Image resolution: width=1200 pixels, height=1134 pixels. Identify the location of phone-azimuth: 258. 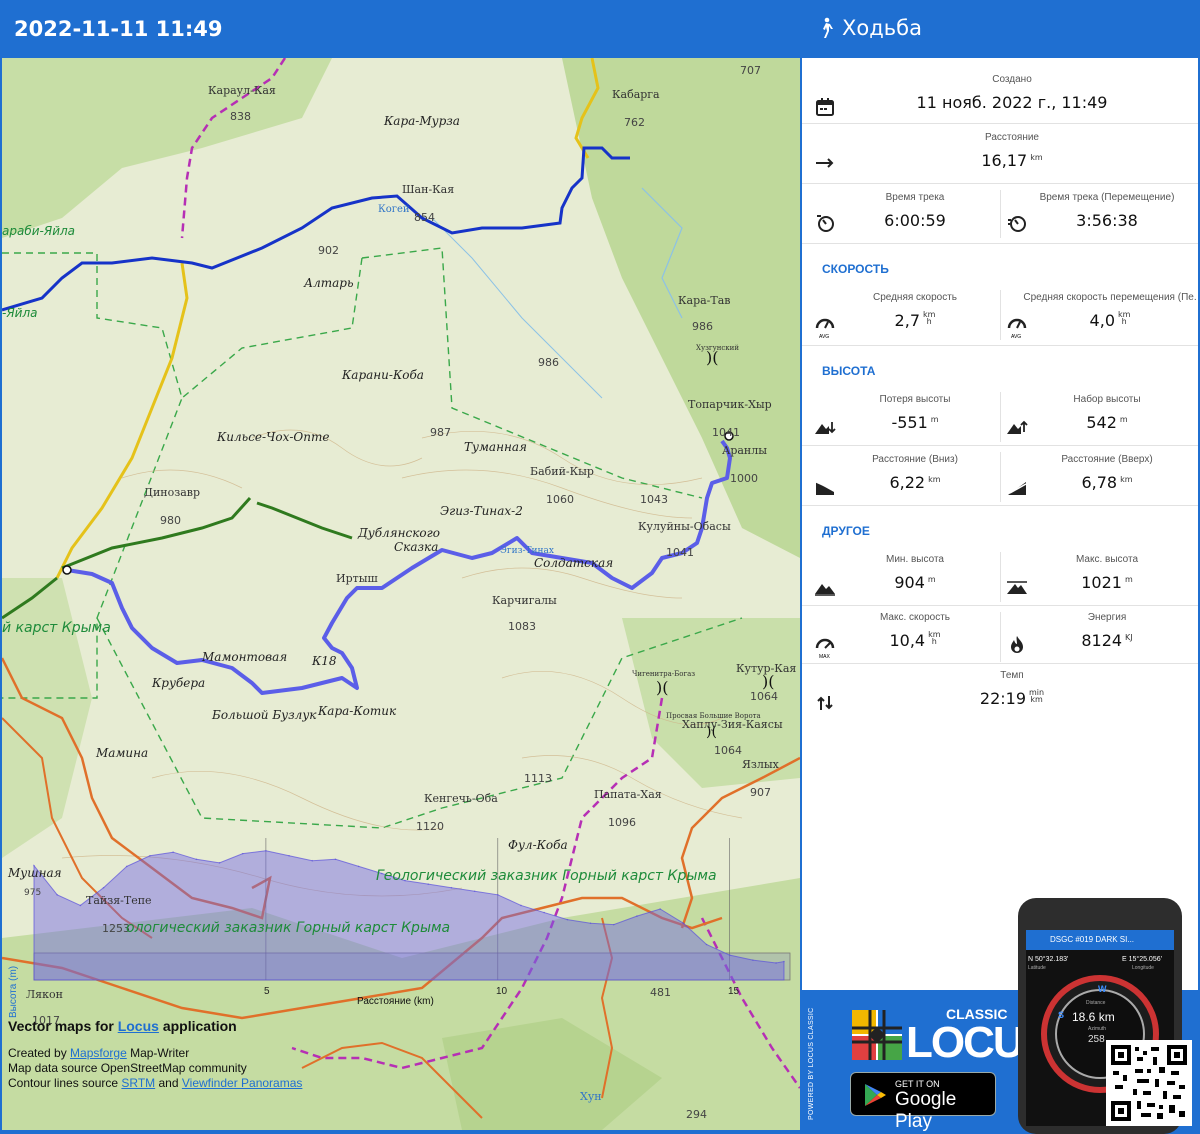
(1096, 1039).